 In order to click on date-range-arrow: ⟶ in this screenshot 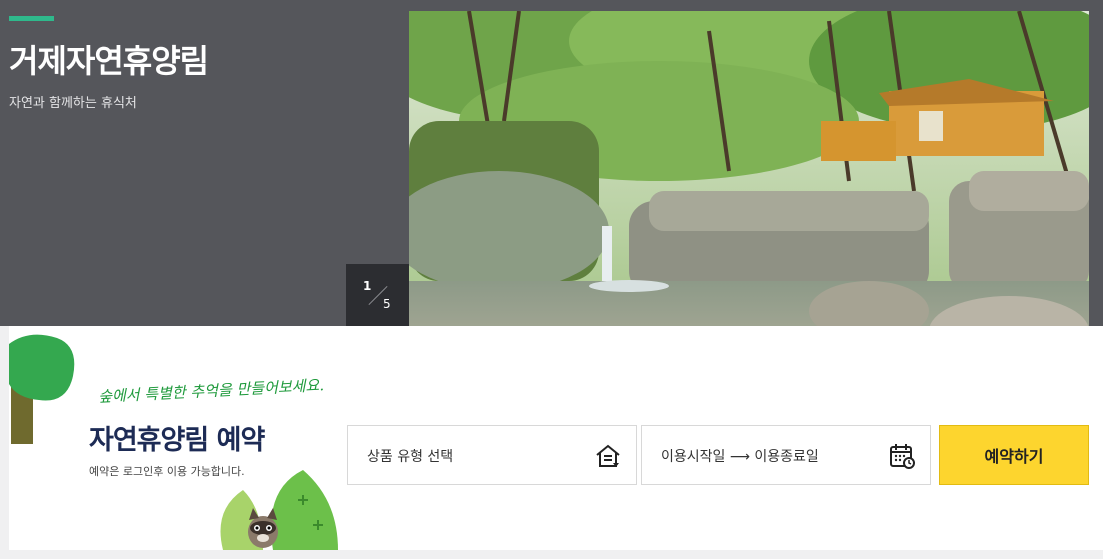, I will do `click(739, 457)`.